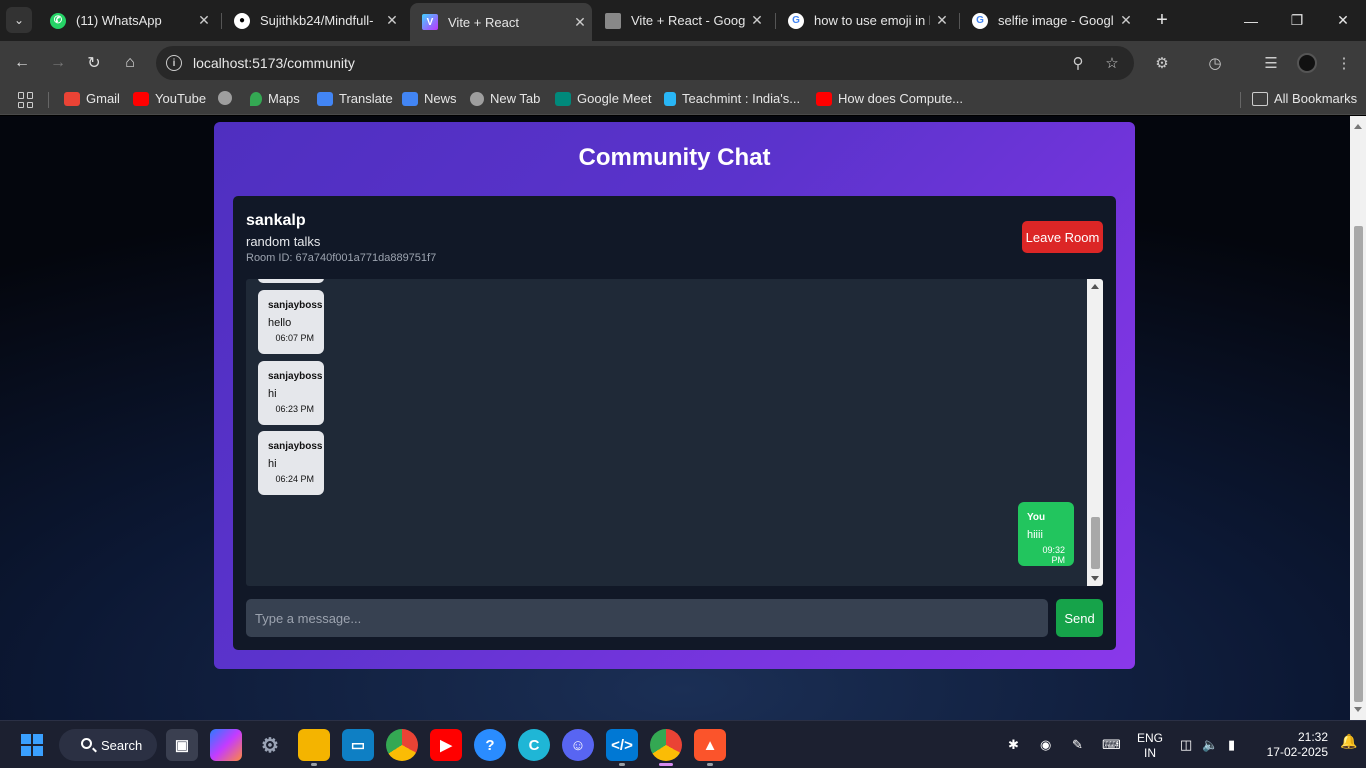 The height and width of the screenshot is (768, 1366). What do you see at coordinates (275, 98) in the screenshot?
I see `bookmark-maps: Maps` at bounding box center [275, 98].